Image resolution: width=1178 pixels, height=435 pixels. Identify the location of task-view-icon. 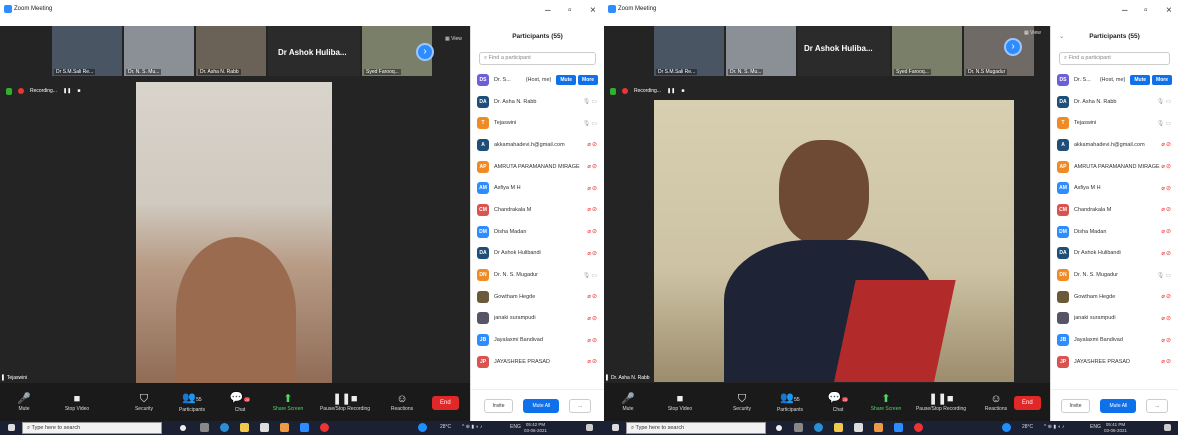
(798, 427).